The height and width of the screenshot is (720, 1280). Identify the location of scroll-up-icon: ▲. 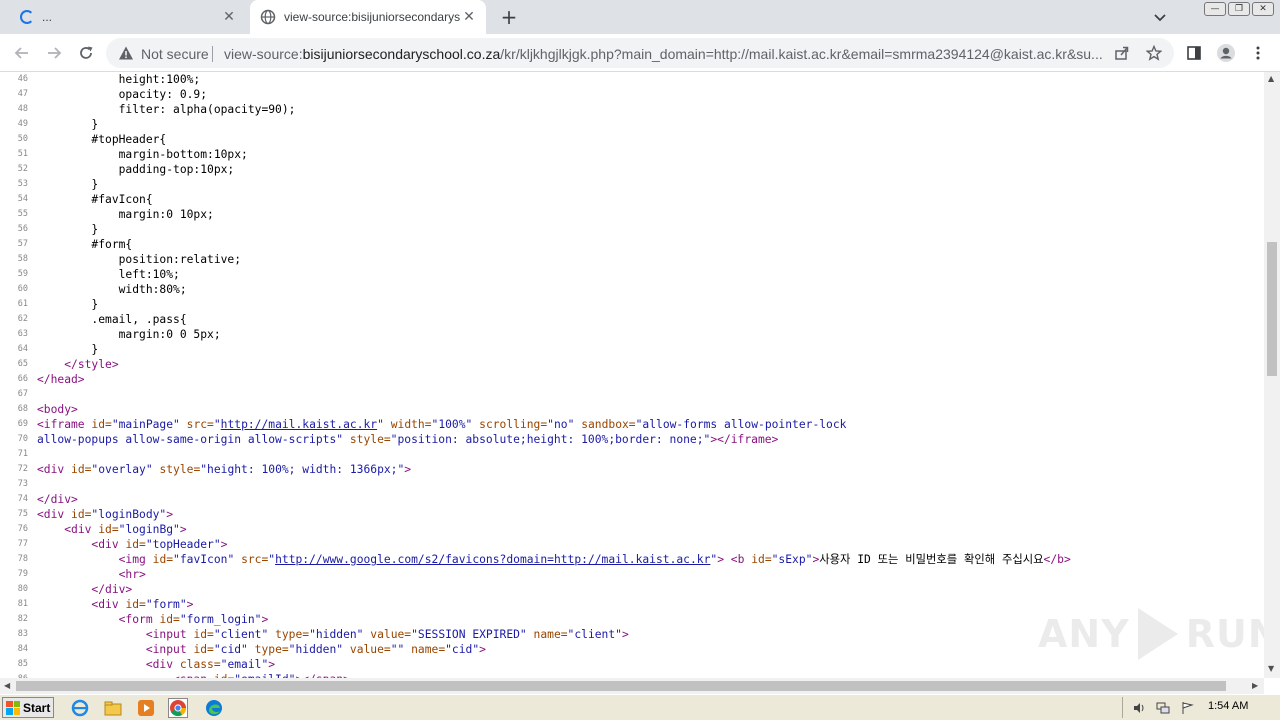
(1271, 78).